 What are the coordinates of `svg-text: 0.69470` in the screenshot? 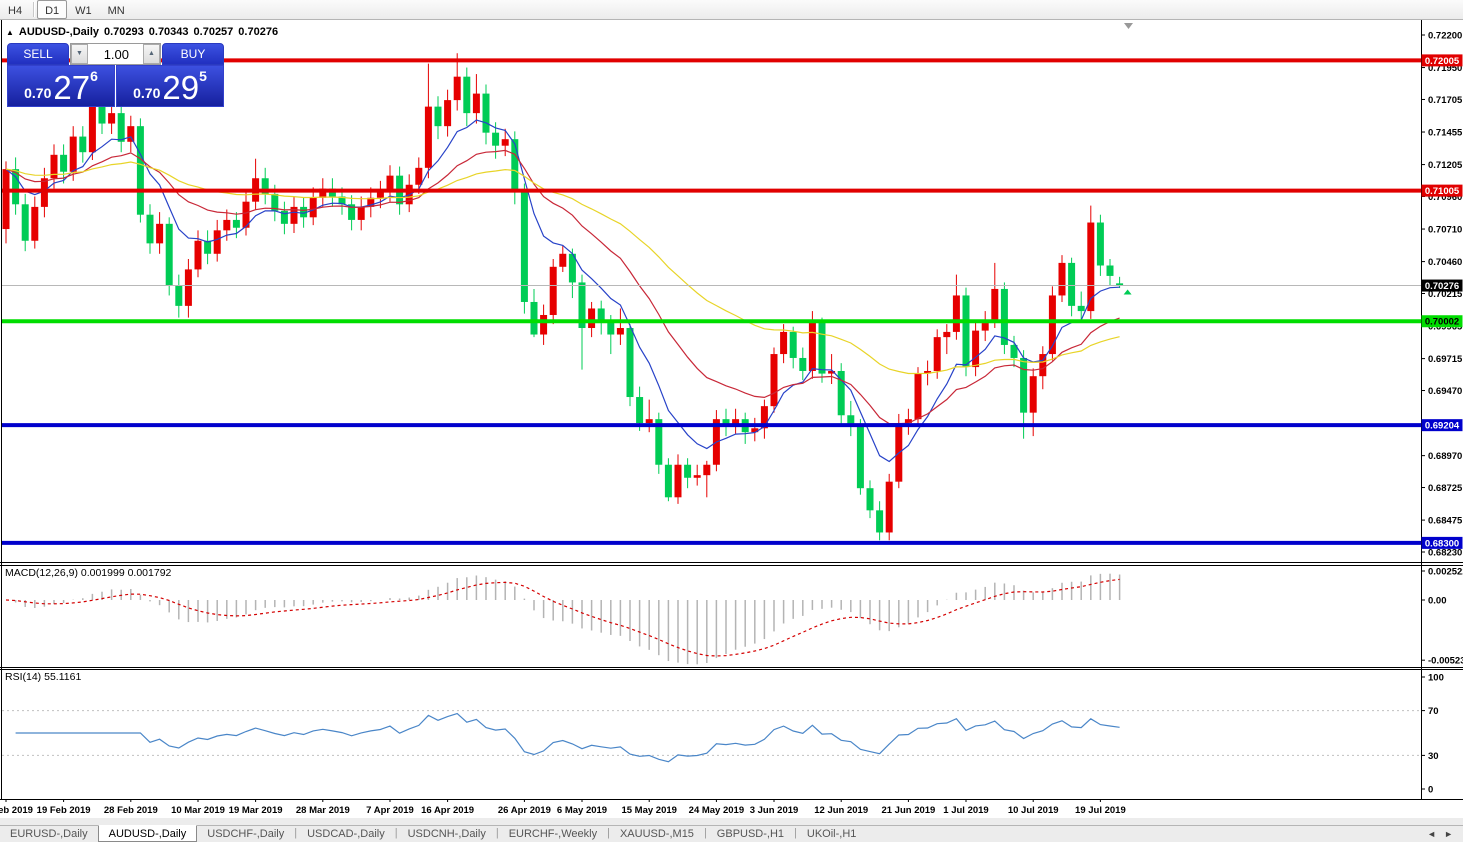 It's located at (1445, 391).